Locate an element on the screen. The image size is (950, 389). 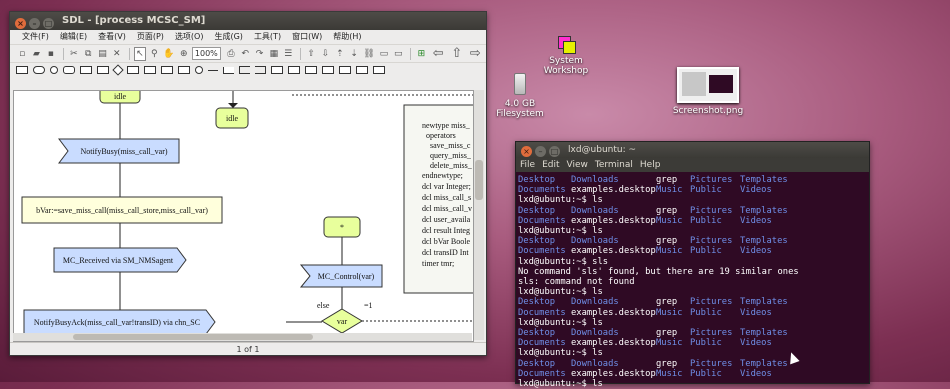
up-arrow-icon: ⇧ is located at coordinates (457, 53).